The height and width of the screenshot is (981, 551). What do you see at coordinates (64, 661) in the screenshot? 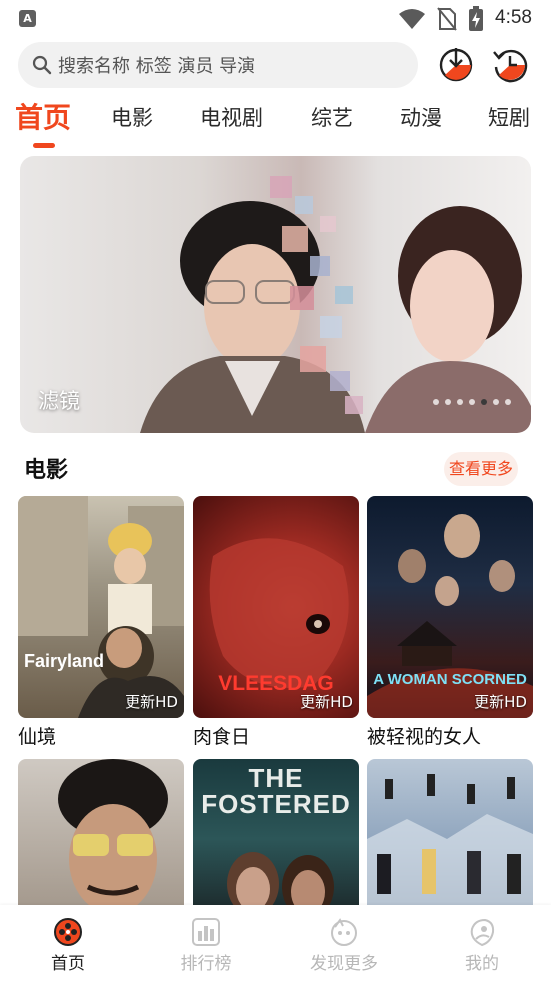
I see `poster-title: Fairyland` at bounding box center [64, 661].